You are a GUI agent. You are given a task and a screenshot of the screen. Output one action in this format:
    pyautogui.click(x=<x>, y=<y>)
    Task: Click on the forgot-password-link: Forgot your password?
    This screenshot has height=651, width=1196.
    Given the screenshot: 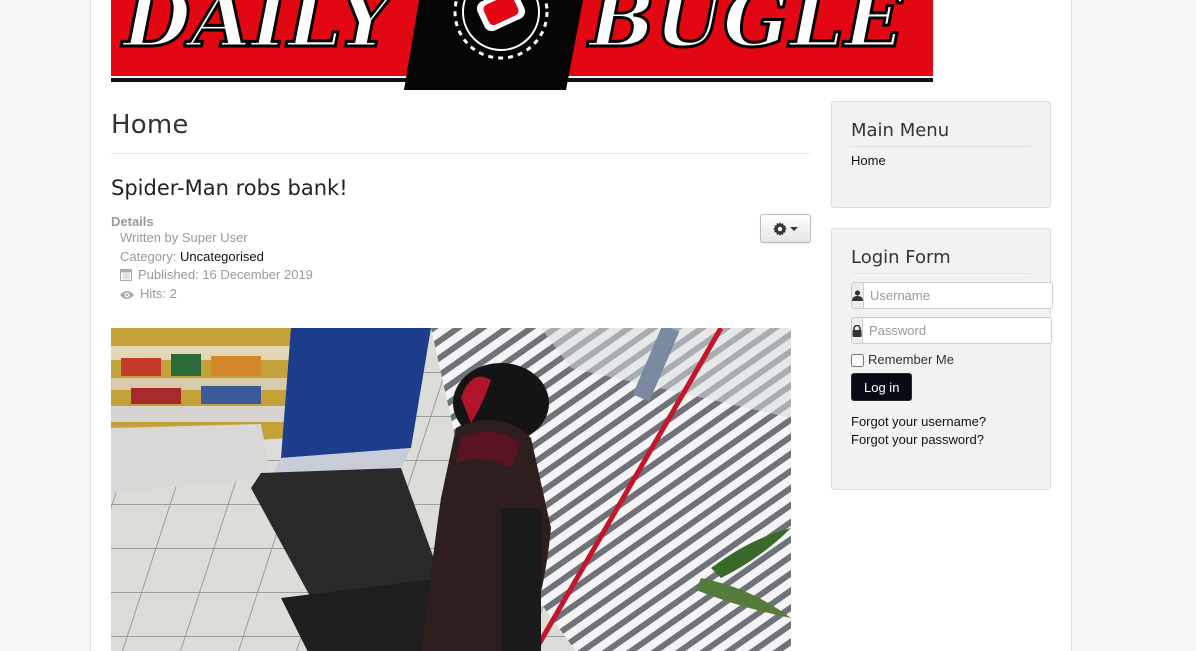 What is the action you would take?
    pyautogui.click(x=941, y=440)
    